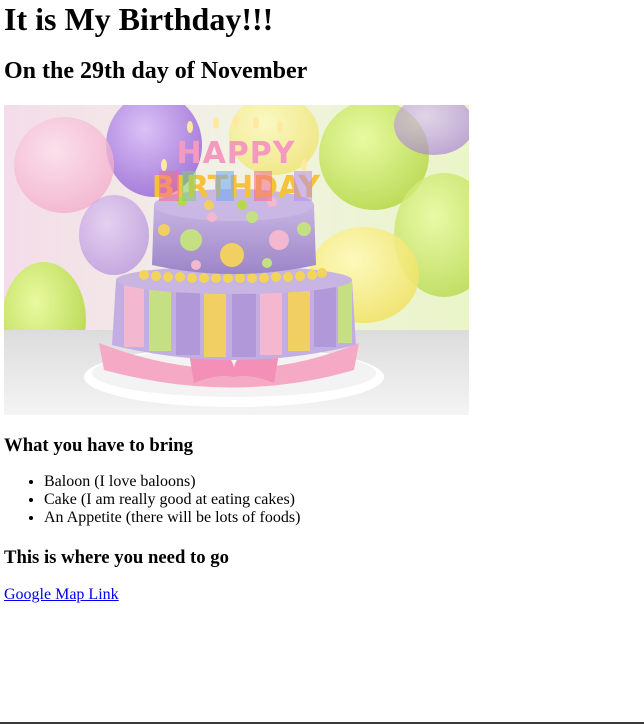  What do you see at coordinates (156, 71) in the screenshot?
I see `page-subtitle: On the 29th day of November` at bounding box center [156, 71].